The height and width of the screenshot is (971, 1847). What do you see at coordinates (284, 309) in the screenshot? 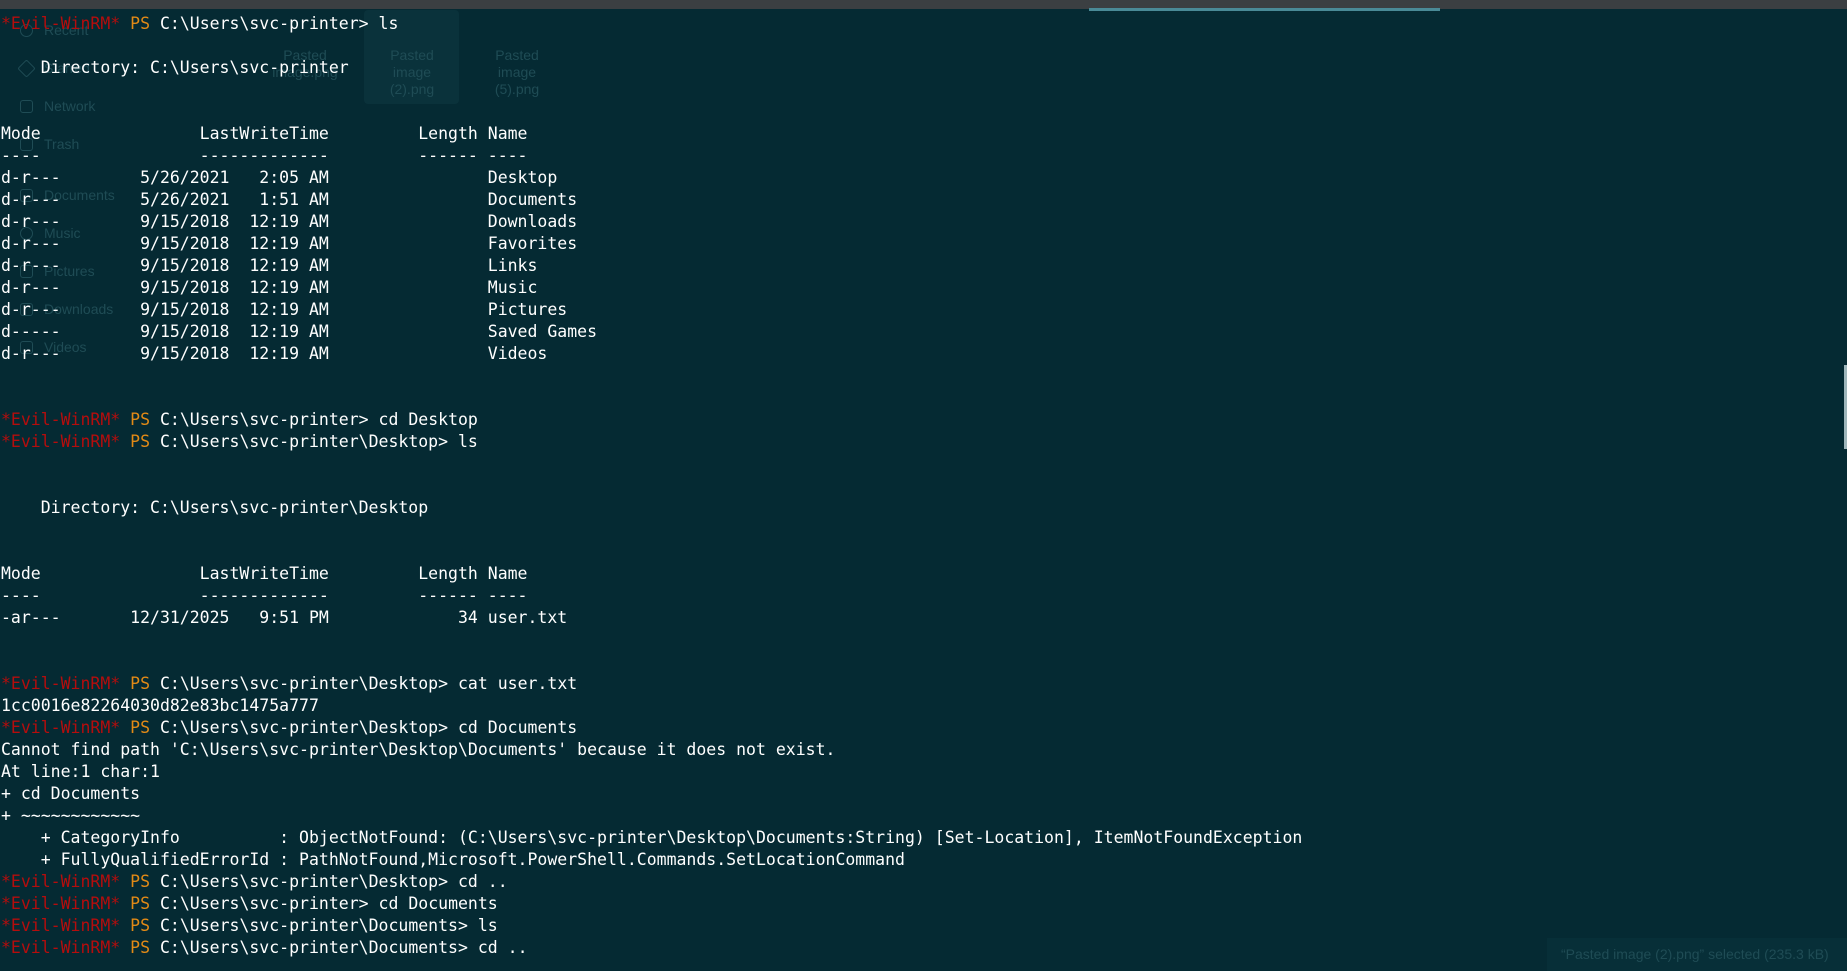
I see `terminal-output-line: d-r--- 9/15/2018 12:19 AM Pictures` at bounding box center [284, 309].